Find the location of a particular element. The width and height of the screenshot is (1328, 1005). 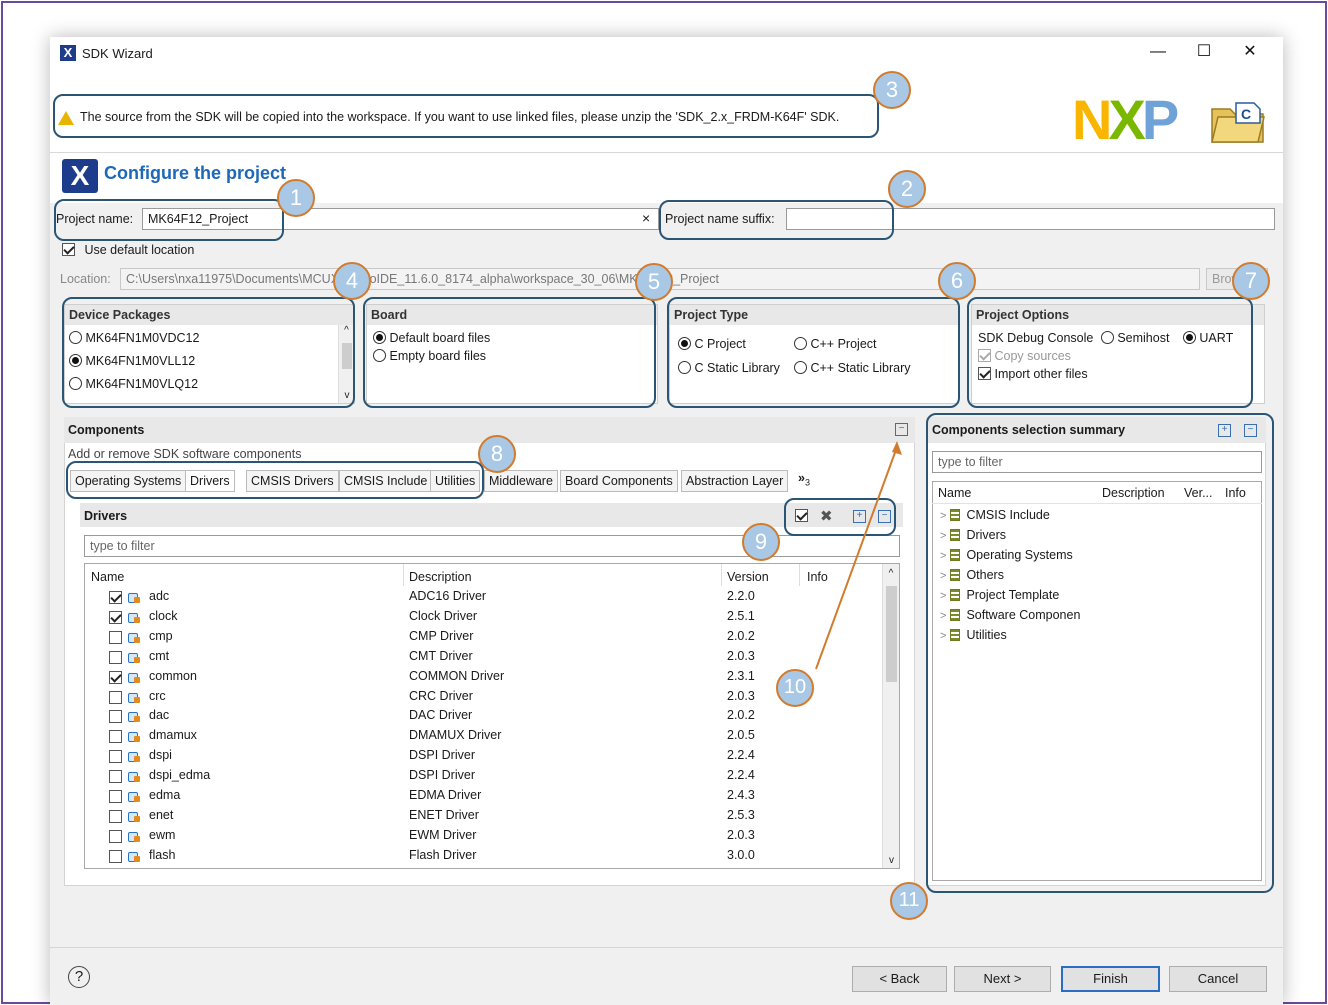

component-description: CMP Driver is located at coordinates (441, 635).